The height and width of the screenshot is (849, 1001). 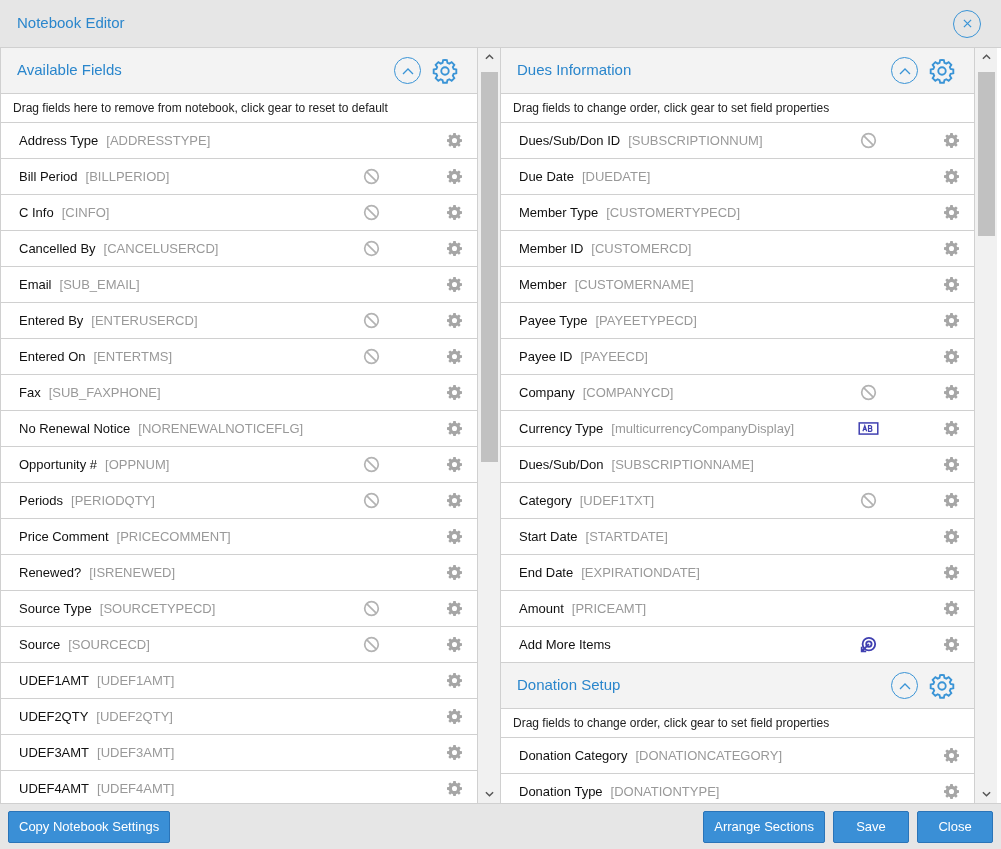 I want to click on section-title: Available Fields, so click(x=69, y=70).